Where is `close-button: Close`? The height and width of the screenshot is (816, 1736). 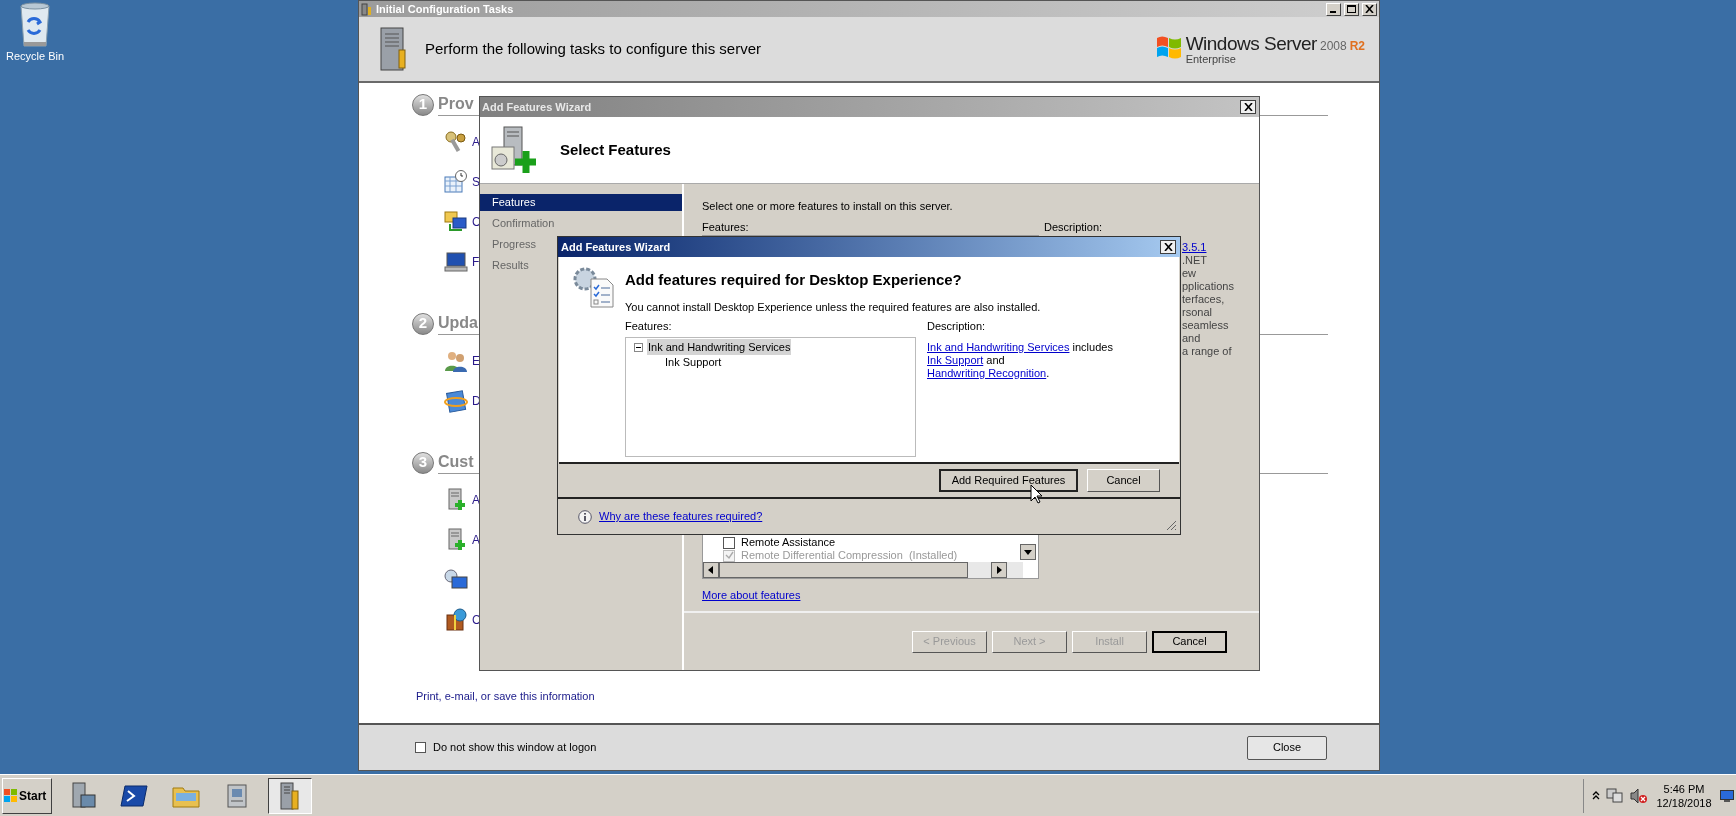 close-button: Close is located at coordinates (1287, 747).